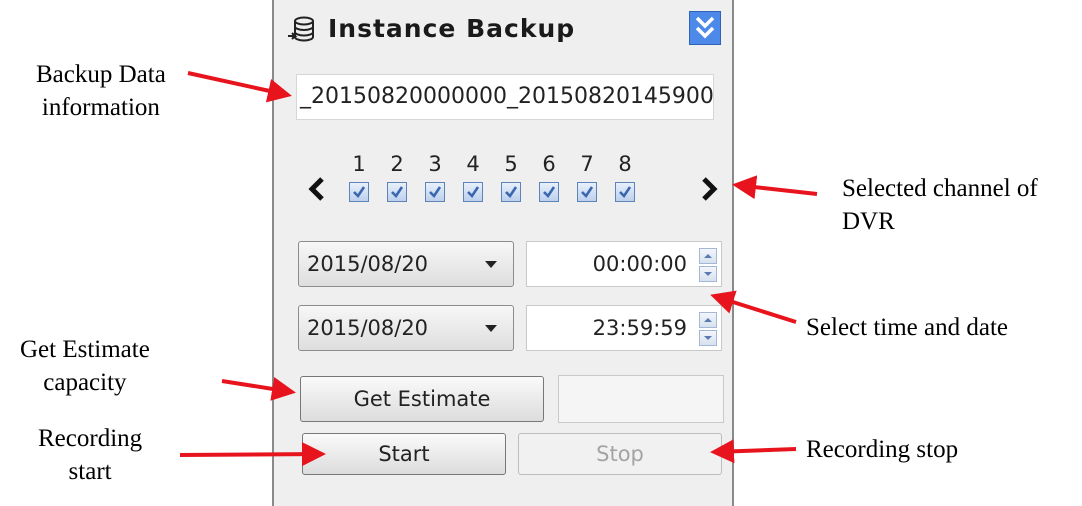  Describe the element at coordinates (252, 454) in the screenshot. I see `arrow-recording-start` at that location.